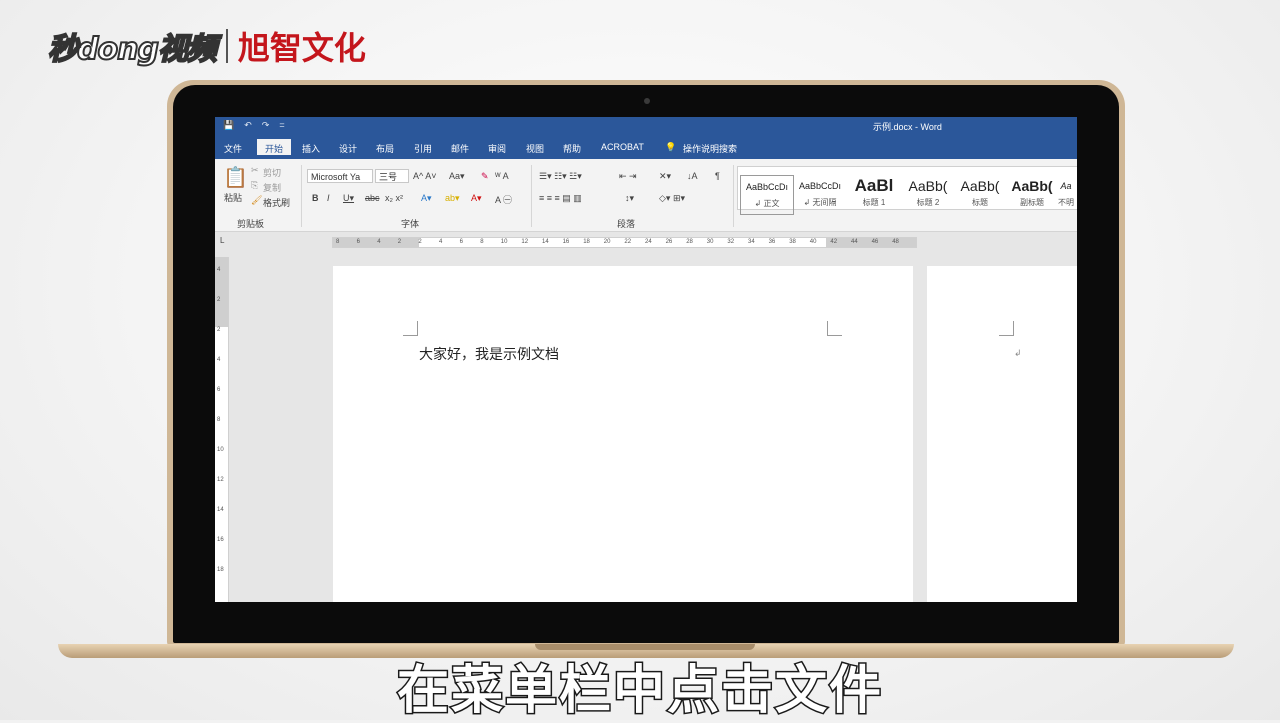 The width and height of the screenshot is (1280, 723). What do you see at coordinates (792, 242) in the screenshot?
I see `ruler-number: 38` at bounding box center [792, 242].